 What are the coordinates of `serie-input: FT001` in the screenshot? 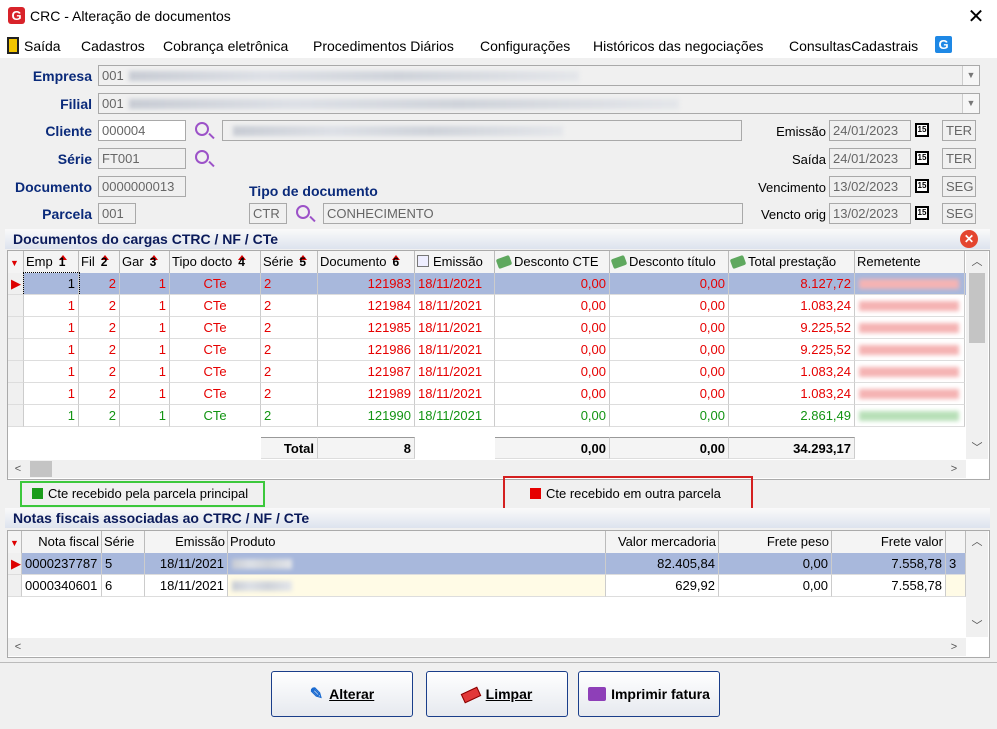 It's located at (142, 158).